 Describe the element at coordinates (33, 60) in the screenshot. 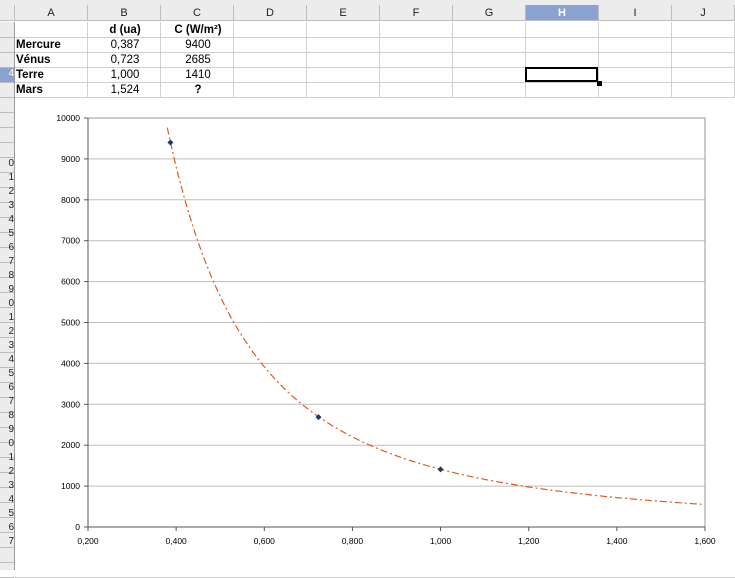

I see `cell-name-venus: Vénus` at that location.